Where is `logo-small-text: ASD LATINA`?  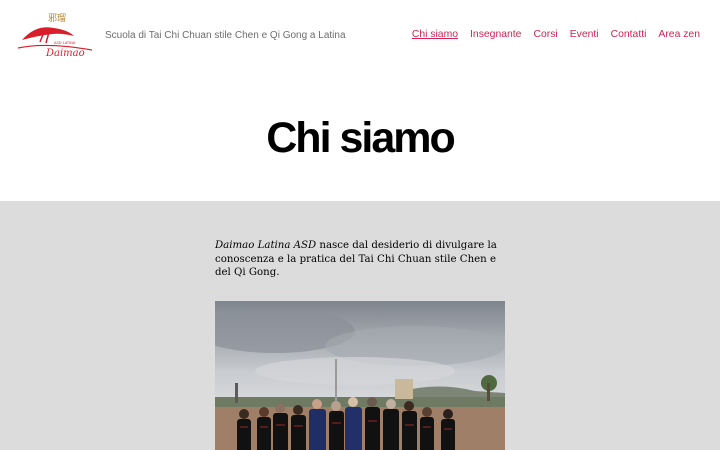 logo-small-text: ASD LATINA is located at coordinates (65, 43).